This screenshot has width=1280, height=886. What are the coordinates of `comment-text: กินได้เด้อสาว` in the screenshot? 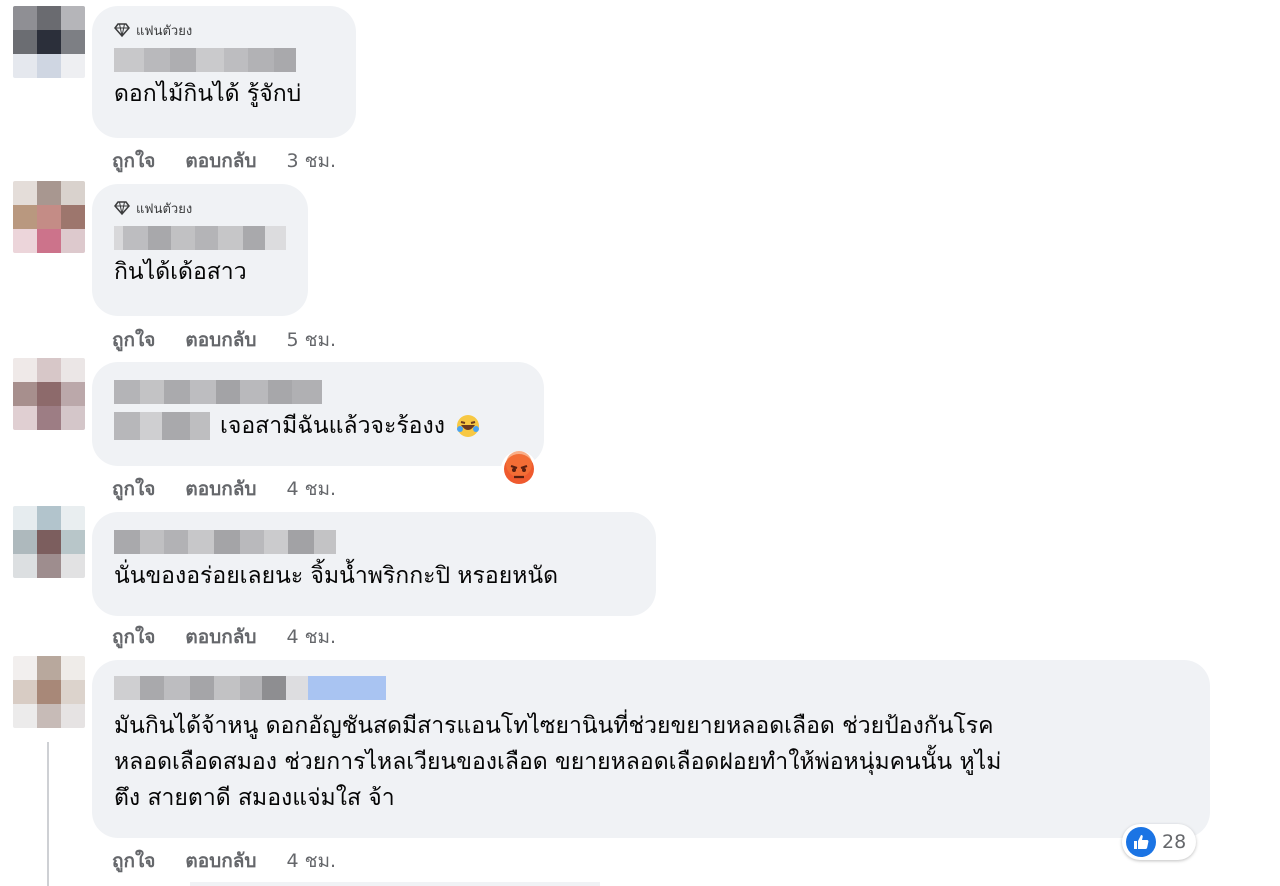 It's located at (180, 272).